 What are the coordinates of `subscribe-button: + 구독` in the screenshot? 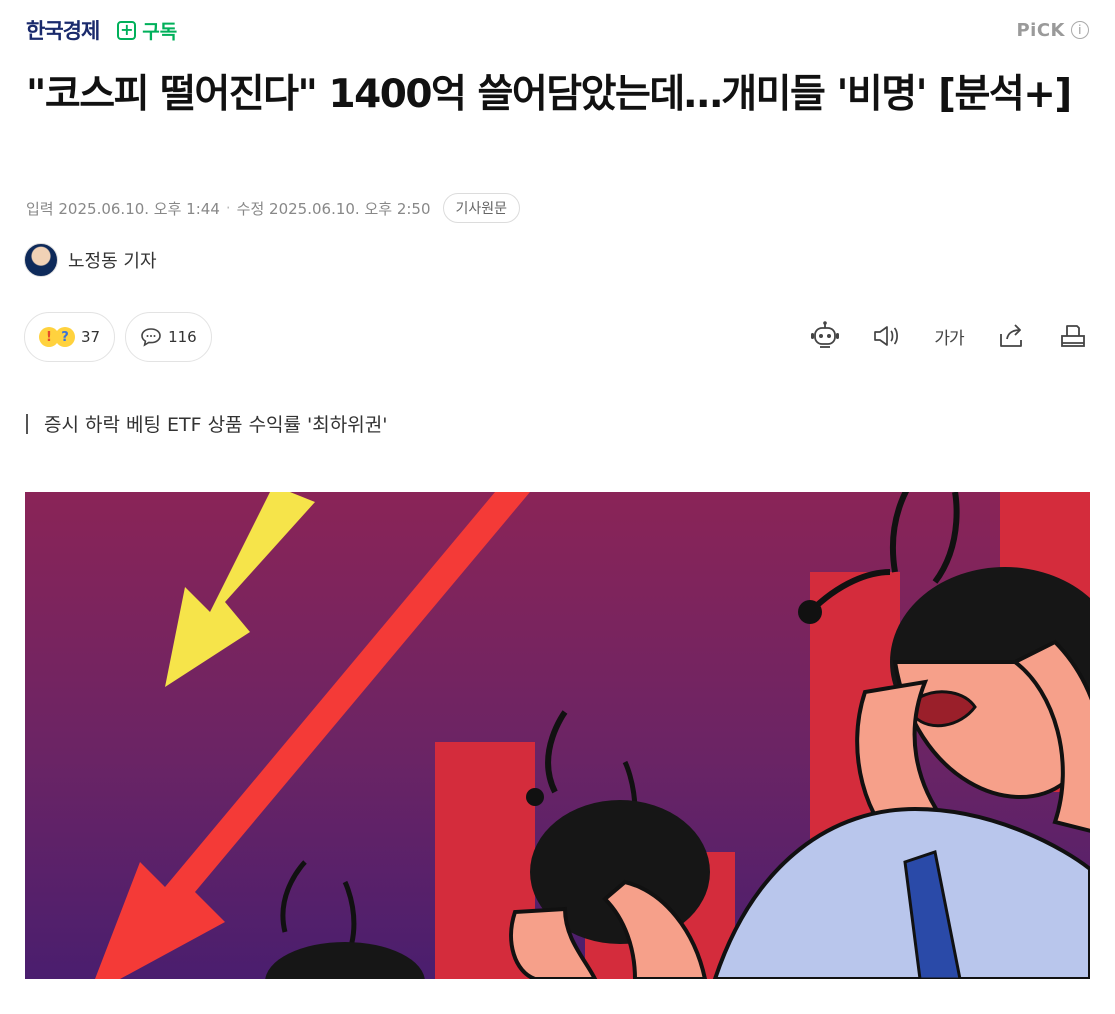 It's located at (147, 30).